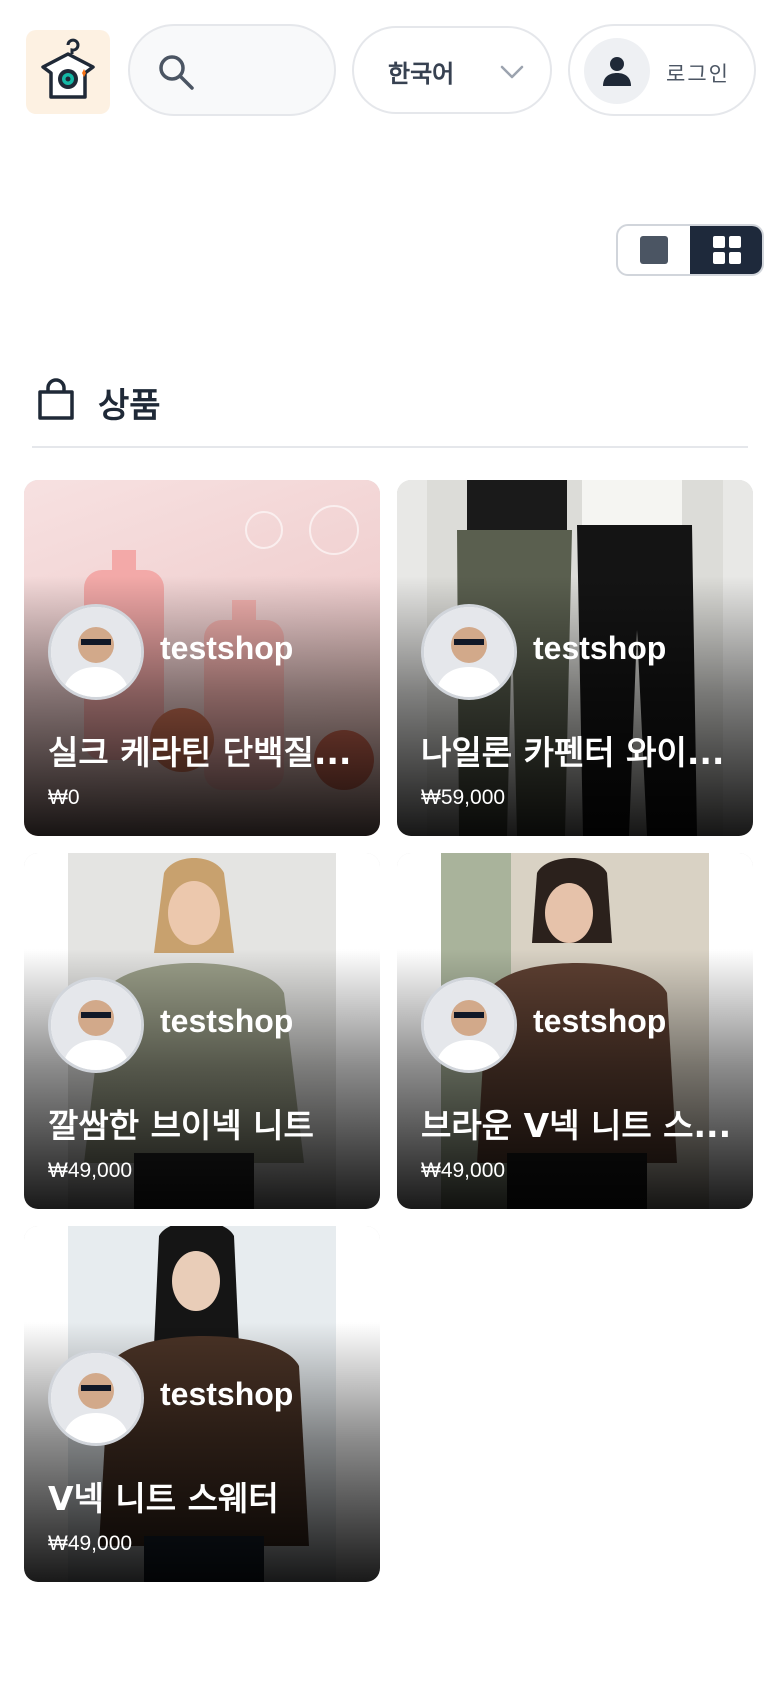  Describe the element at coordinates (390, 447) in the screenshot. I see `section-divider` at that location.